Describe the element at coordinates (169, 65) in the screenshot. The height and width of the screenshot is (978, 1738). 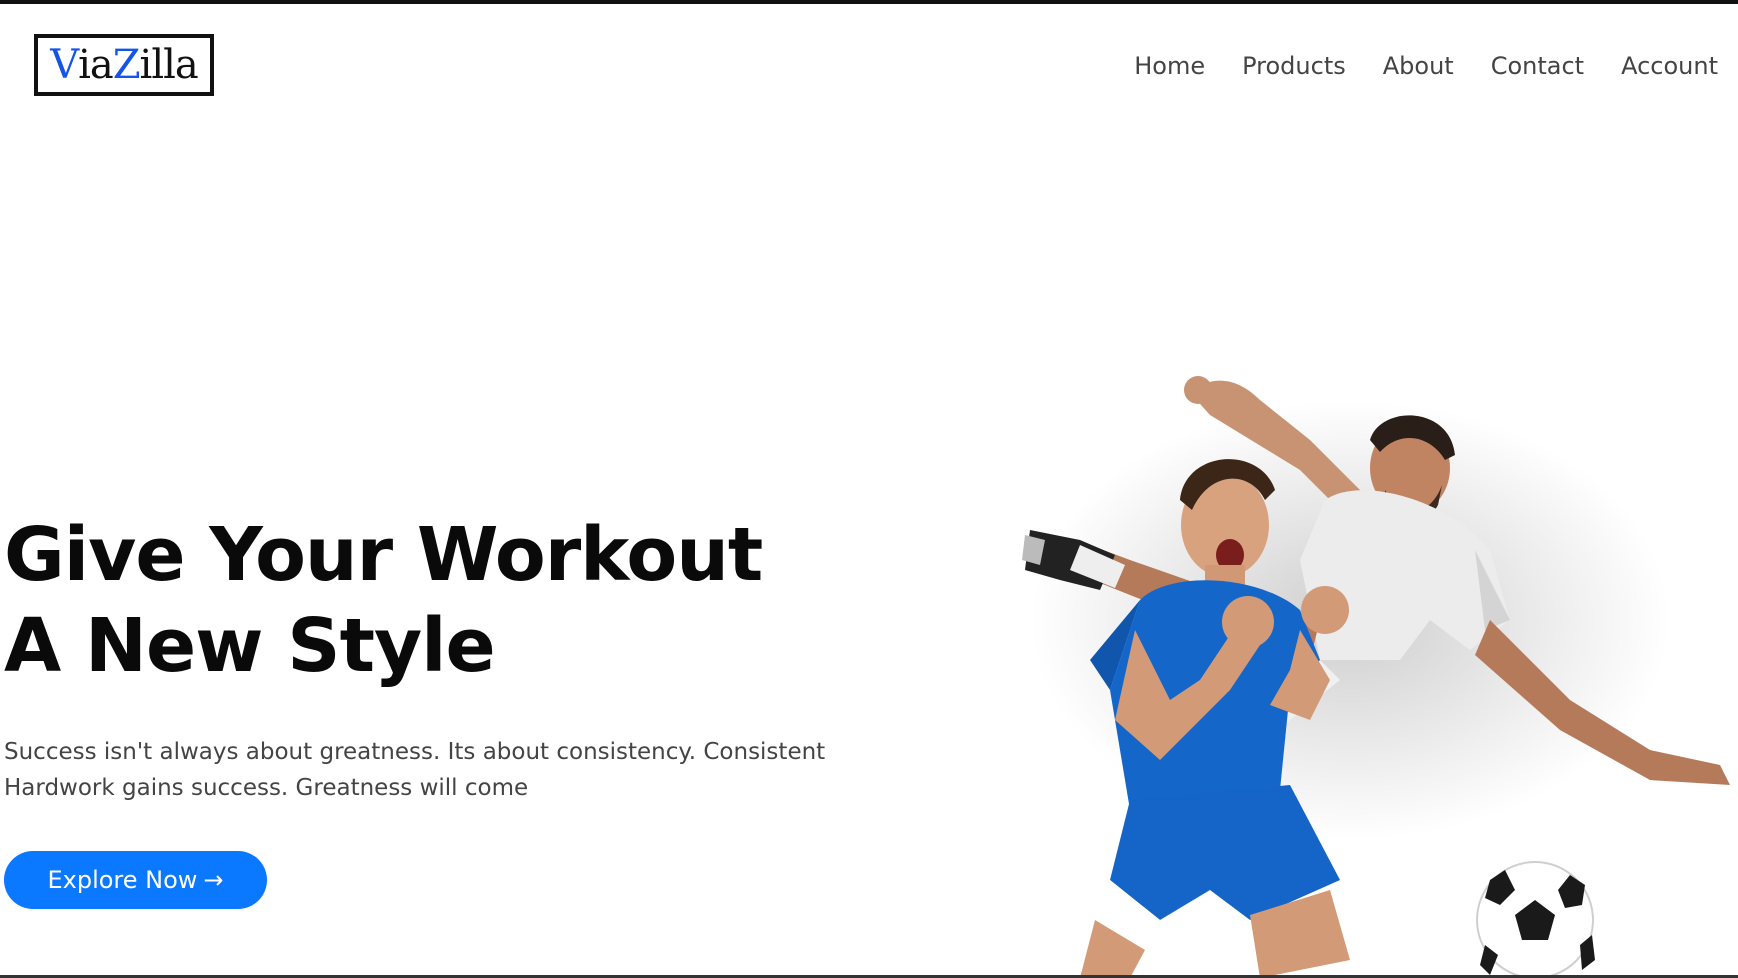
I see `logo-text-illa: illa` at that location.